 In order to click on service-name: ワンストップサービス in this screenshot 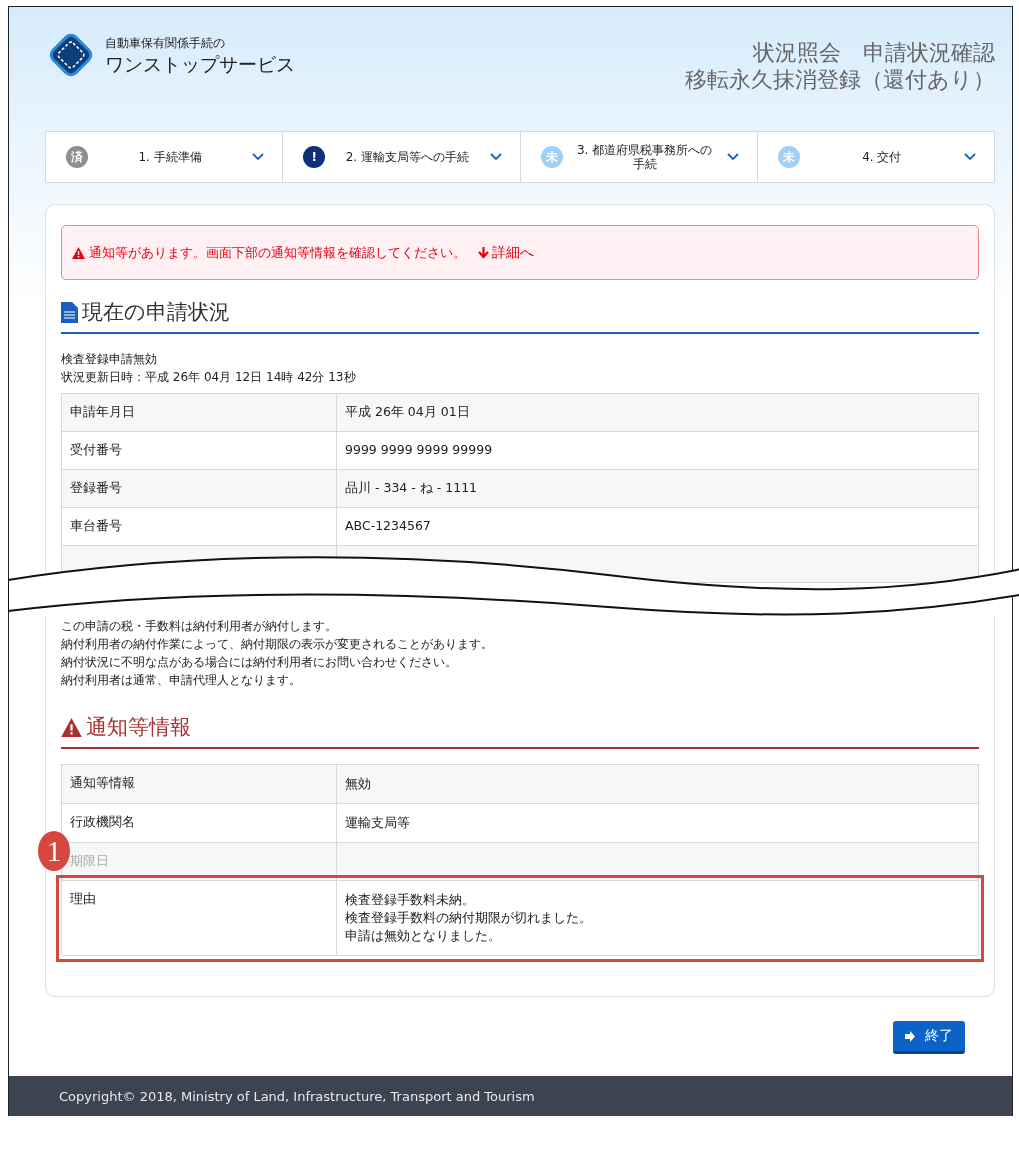, I will do `click(200, 64)`.